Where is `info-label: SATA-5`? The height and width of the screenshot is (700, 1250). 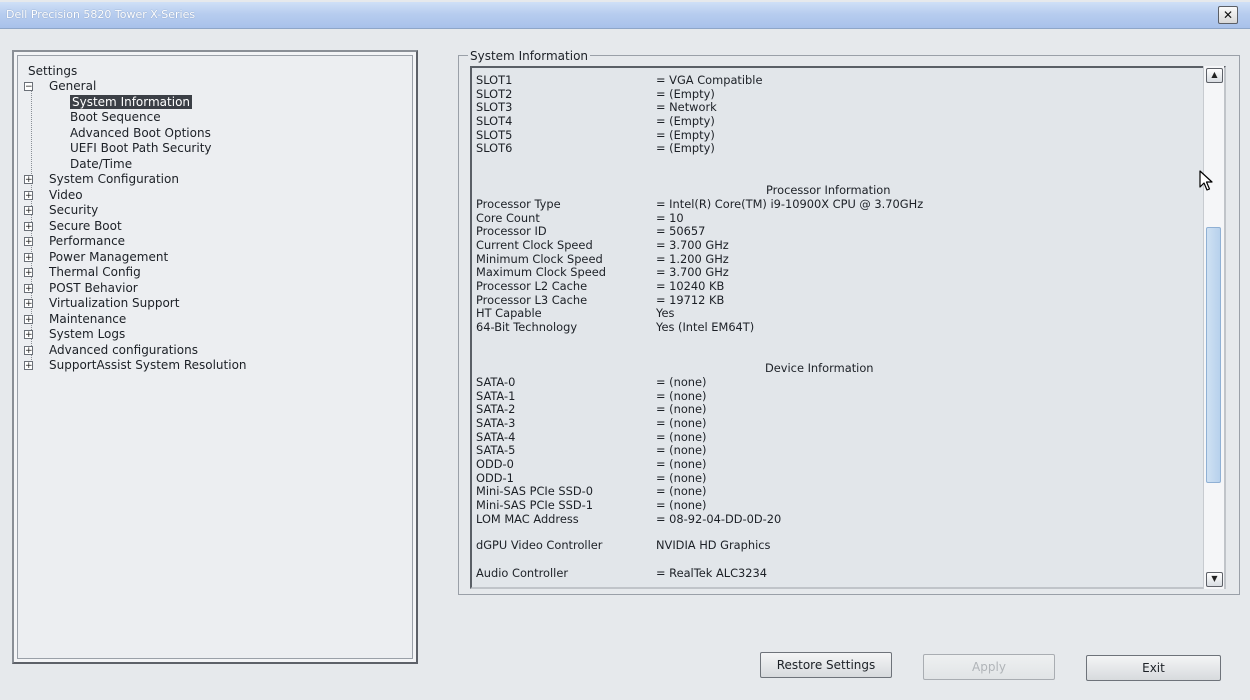 info-label: SATA-5 is located at coordinates (496, 450).